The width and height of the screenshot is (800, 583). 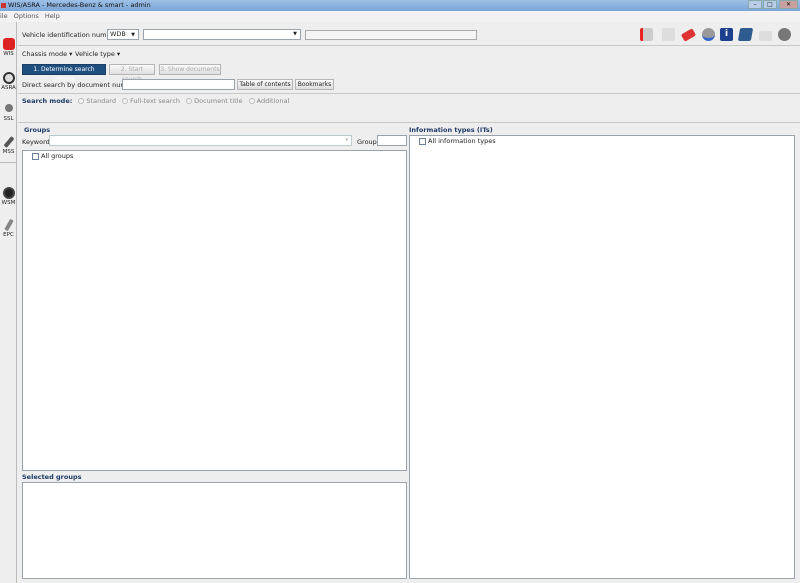 I want to click on chevron-down-icon: ▾, so click(x=346, y=140).